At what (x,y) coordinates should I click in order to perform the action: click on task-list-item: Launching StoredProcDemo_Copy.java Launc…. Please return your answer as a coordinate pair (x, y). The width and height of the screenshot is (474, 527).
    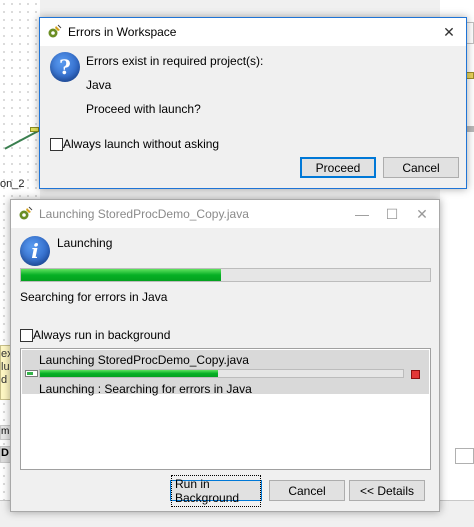
    Looking at the image, I should click on (225, 373).